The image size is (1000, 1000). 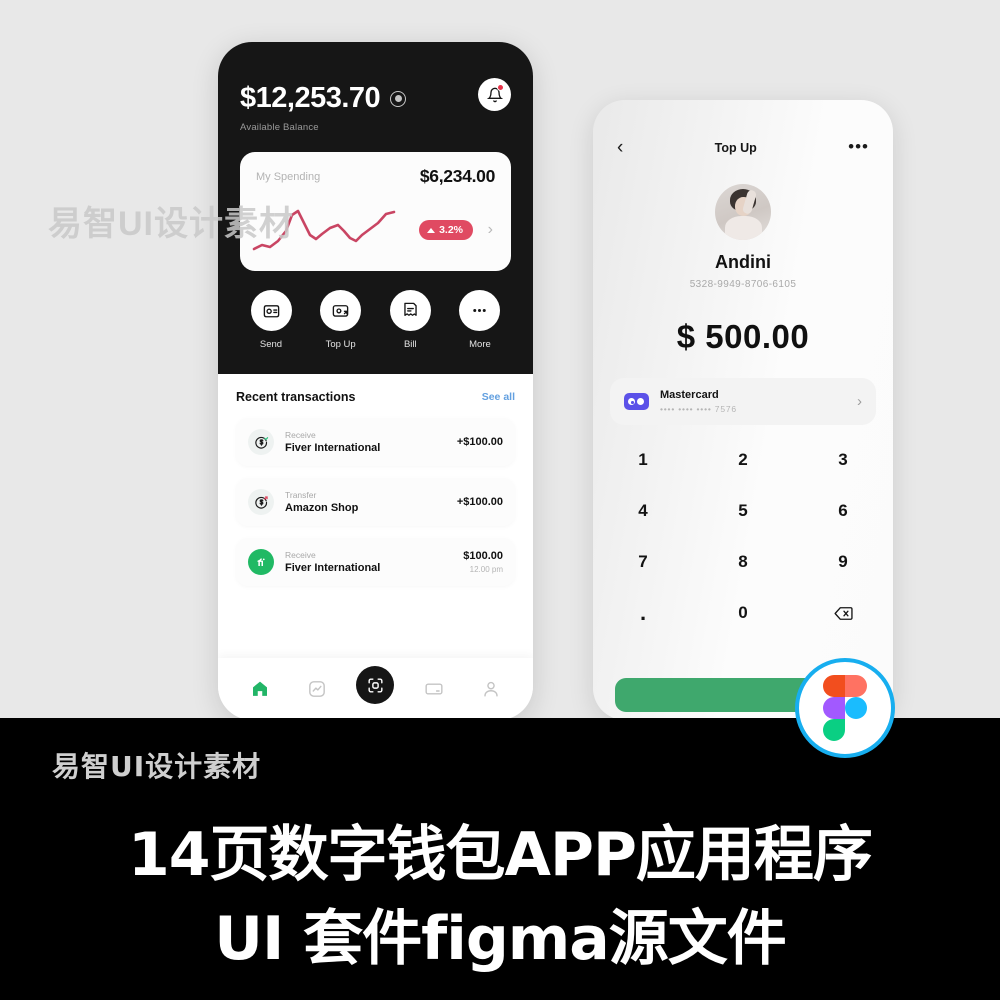 I want to click on more-horizontal-icon: •••, so click(x=858, y=146).